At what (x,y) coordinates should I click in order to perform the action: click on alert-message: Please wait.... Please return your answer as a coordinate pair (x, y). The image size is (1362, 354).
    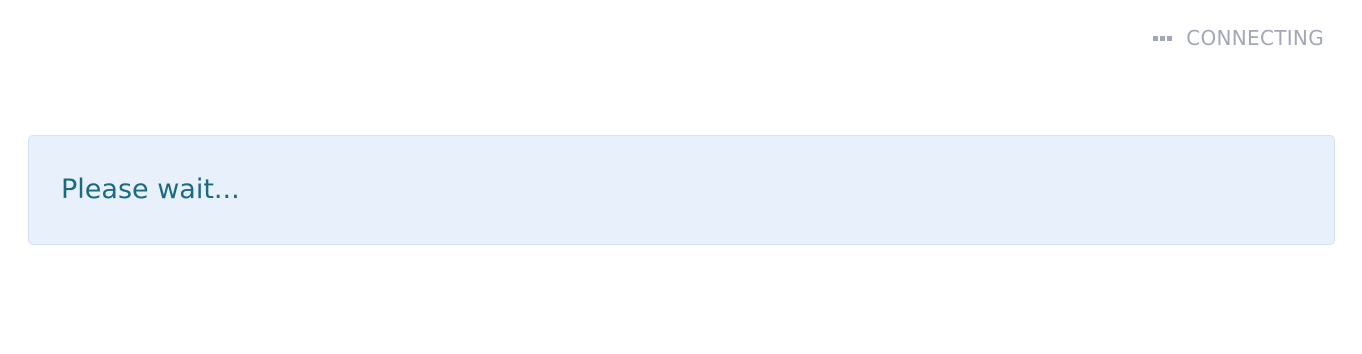
    Looking at the image, I should click on (150, 189).